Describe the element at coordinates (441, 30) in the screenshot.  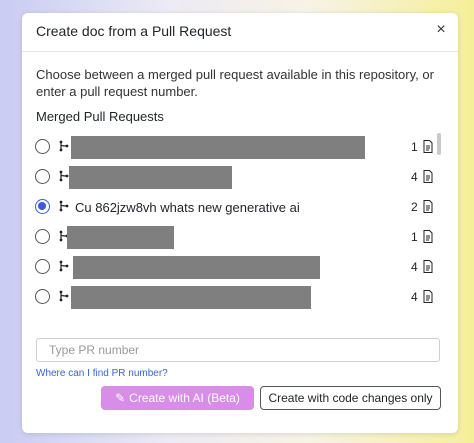
I see `close-icon: ×` at that location.